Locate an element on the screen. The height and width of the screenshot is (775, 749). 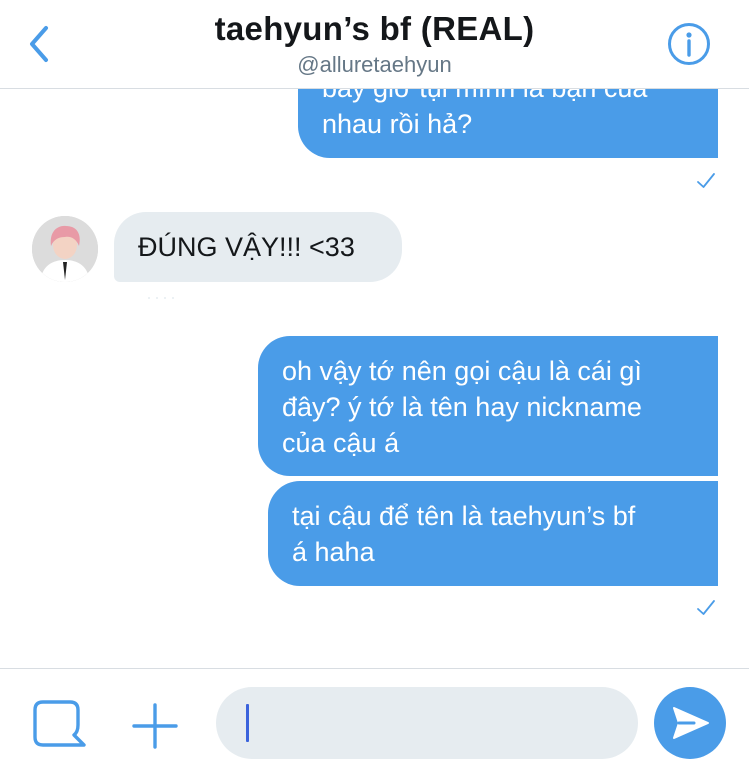
info-button is located at coordinates (689, 44).